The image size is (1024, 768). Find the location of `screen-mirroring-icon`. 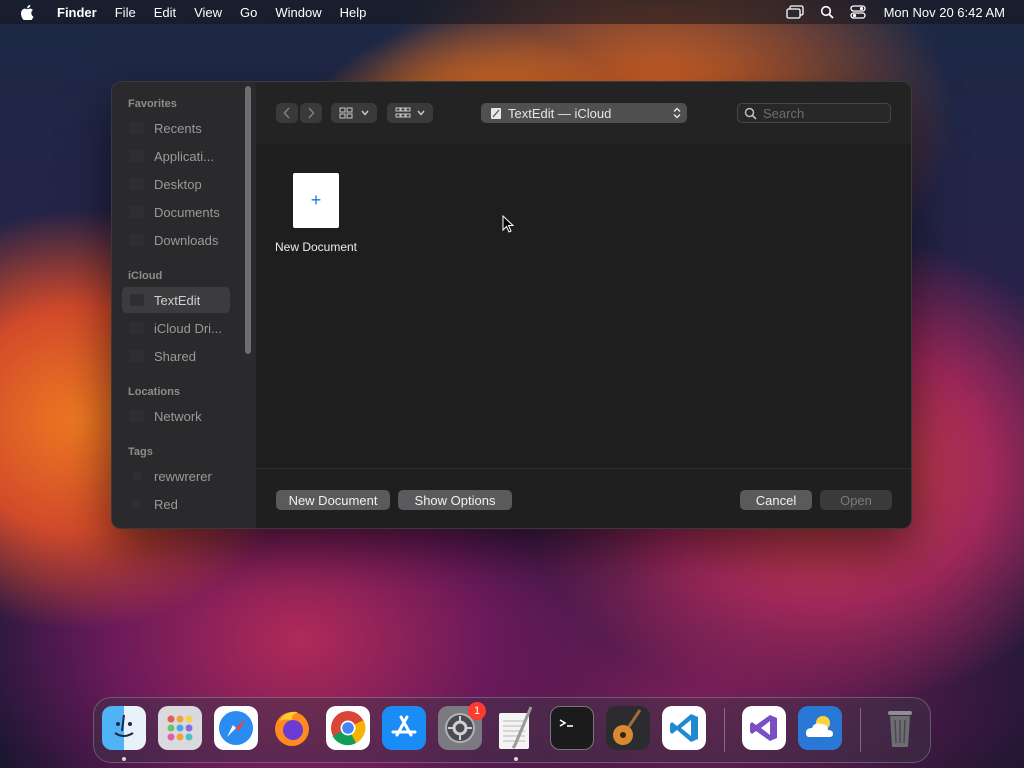

screen-mirroring-icon is located at coordinates (795, 12).